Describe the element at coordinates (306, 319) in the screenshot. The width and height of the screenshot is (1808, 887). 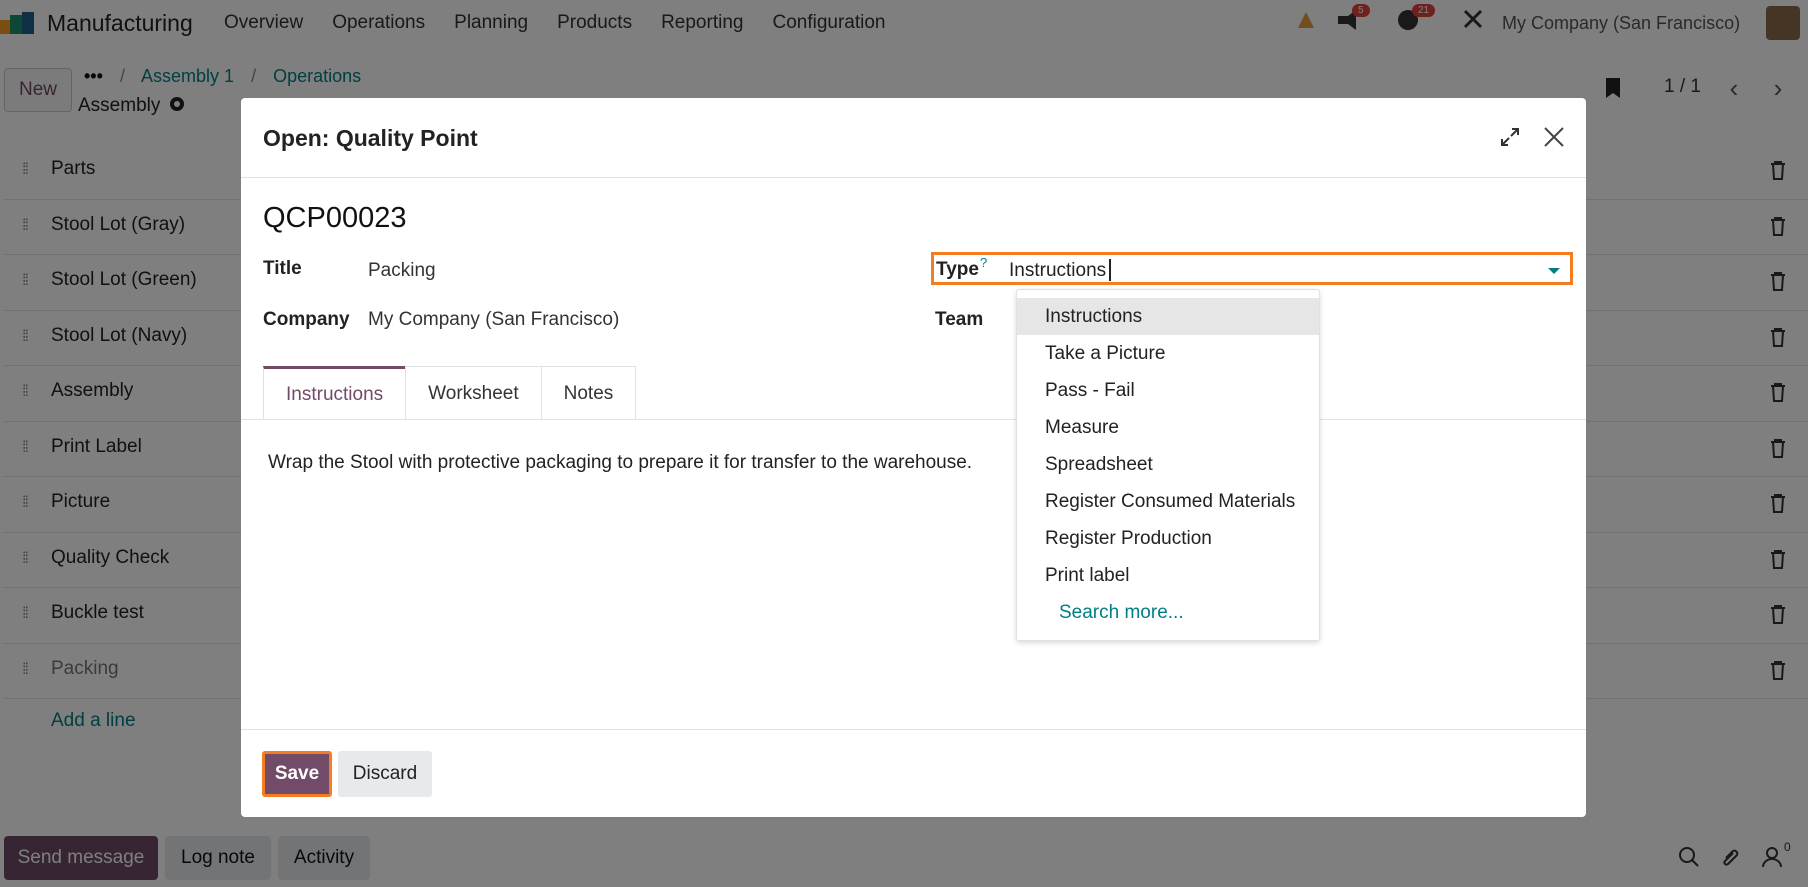
I see `company-label: Company` at that location.